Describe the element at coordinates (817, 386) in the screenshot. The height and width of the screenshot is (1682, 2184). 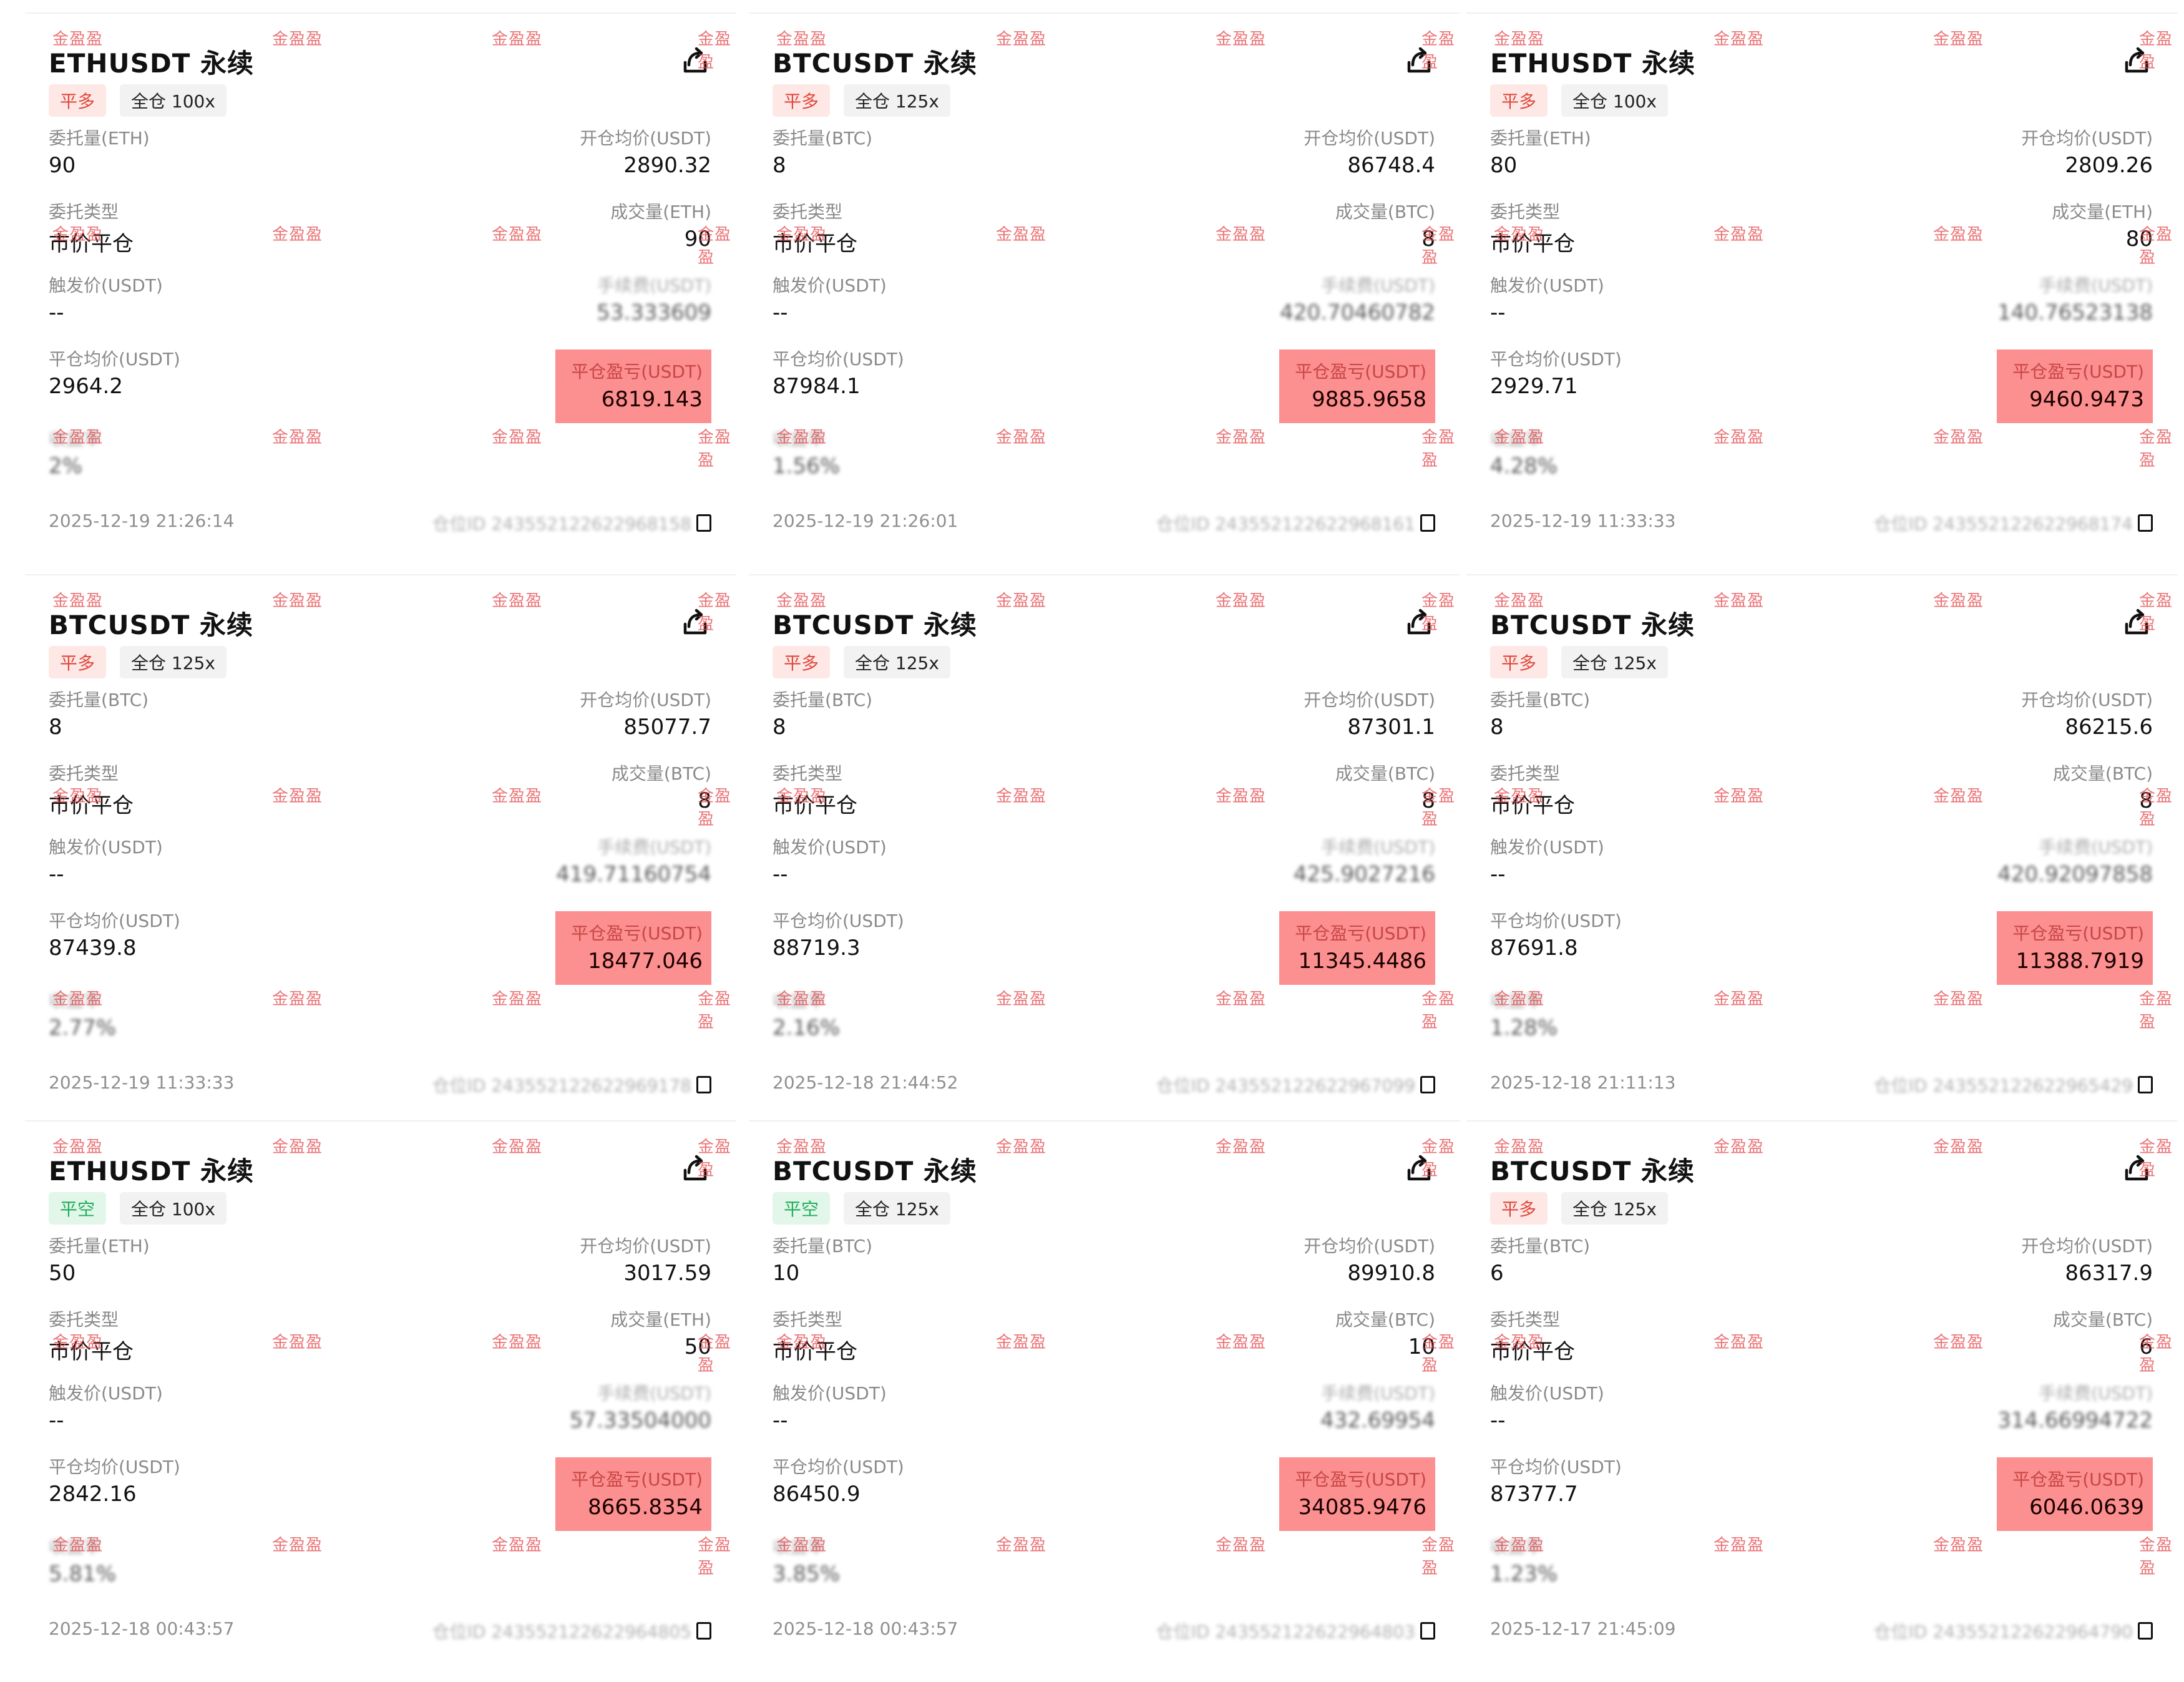
I see `close-avg-value: 87984.1` at that location.